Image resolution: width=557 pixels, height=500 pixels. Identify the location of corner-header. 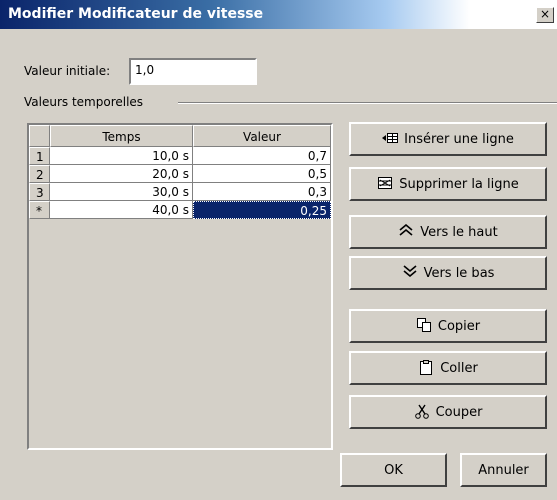
(39, 136).